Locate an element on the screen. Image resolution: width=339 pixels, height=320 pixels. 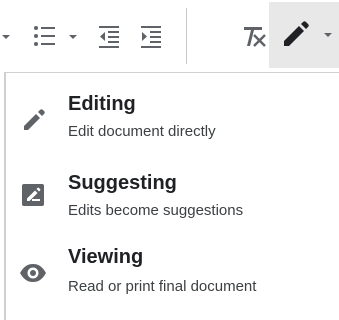
menu-item-description: Edits become suggestions is located at coordinates (156, 210).